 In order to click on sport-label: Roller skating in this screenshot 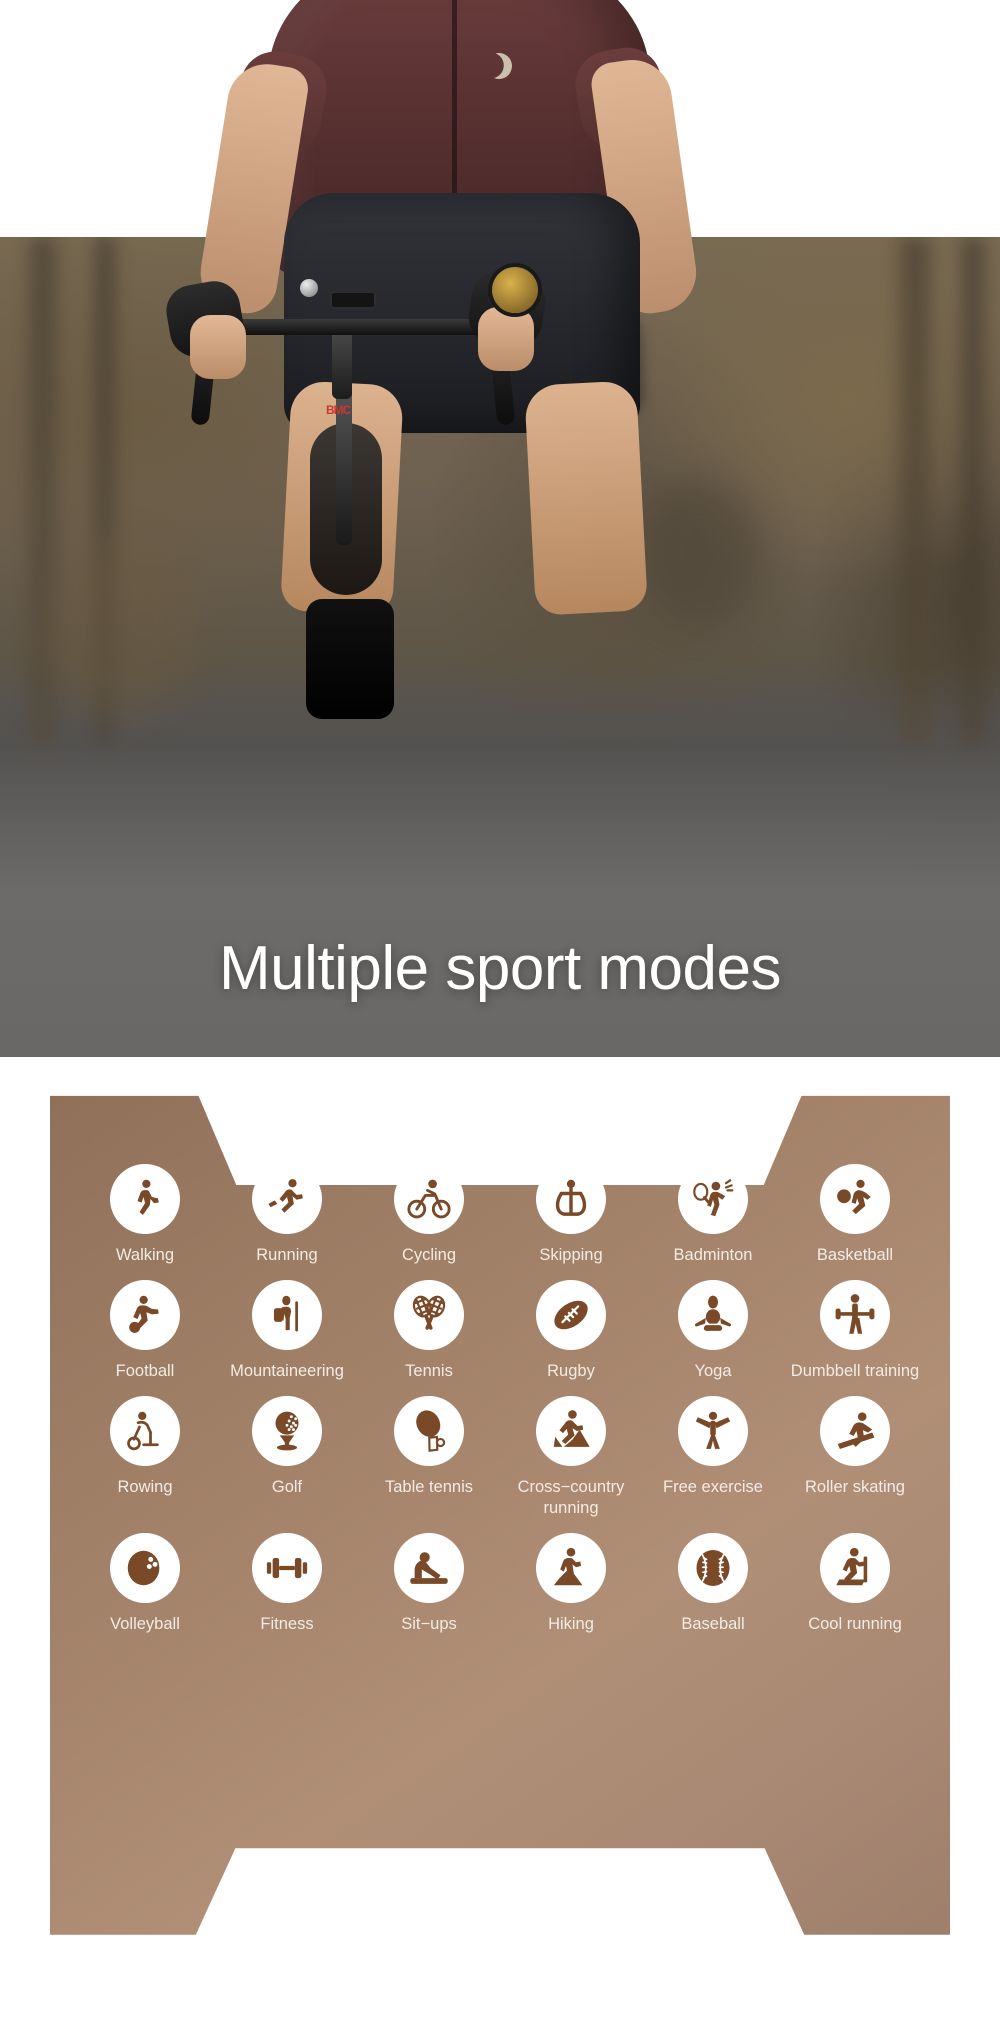, I will do `click(855, 1487)`.